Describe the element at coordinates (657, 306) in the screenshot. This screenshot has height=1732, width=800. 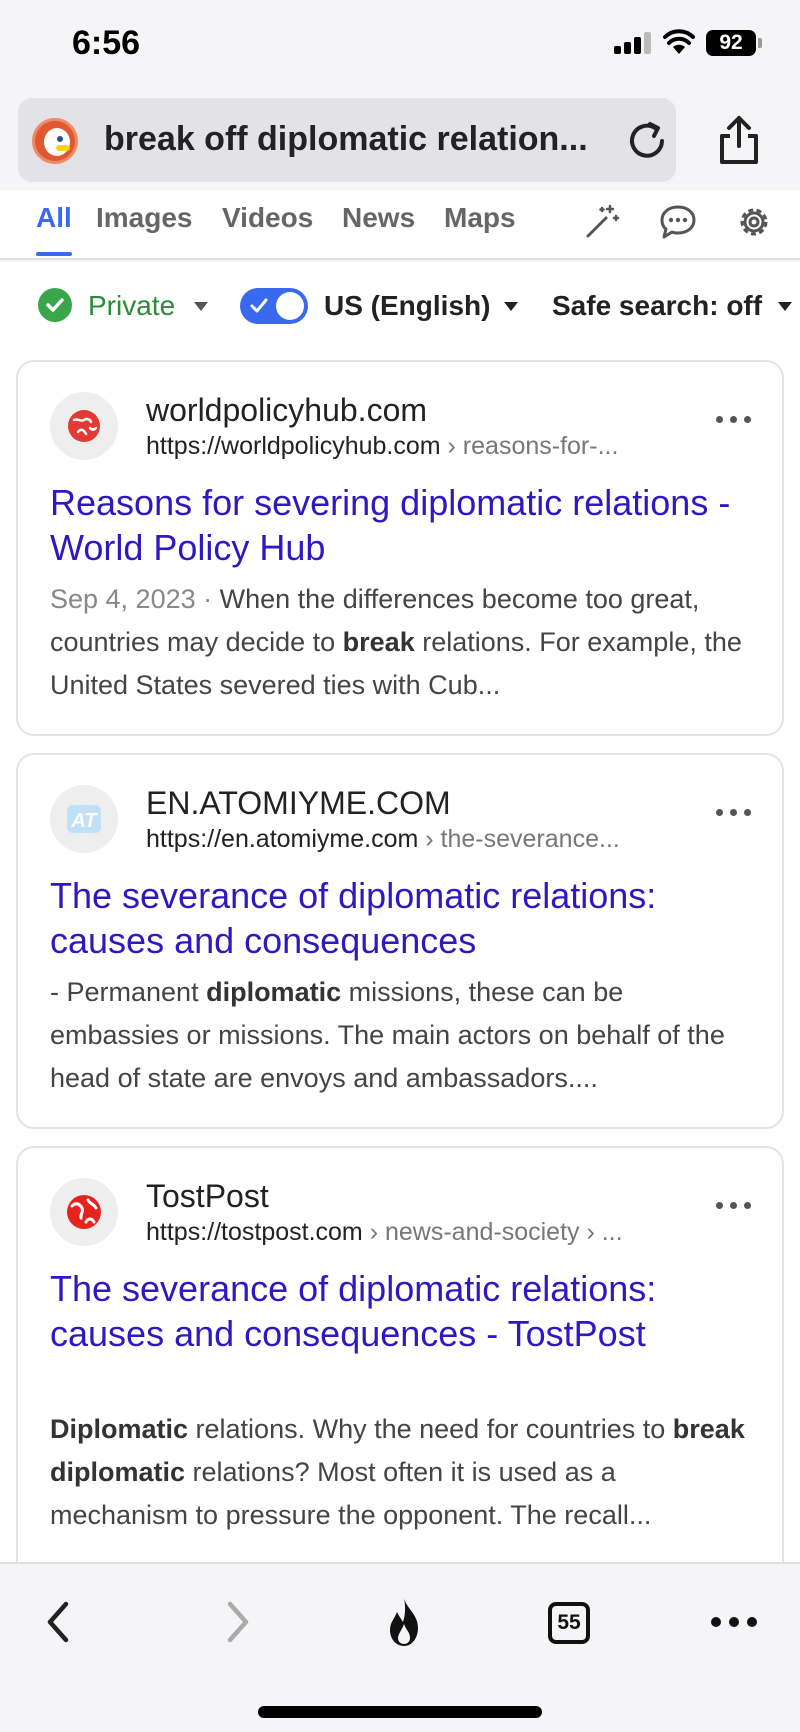
I see `safe-search-selector: Safe search: off` at that location.